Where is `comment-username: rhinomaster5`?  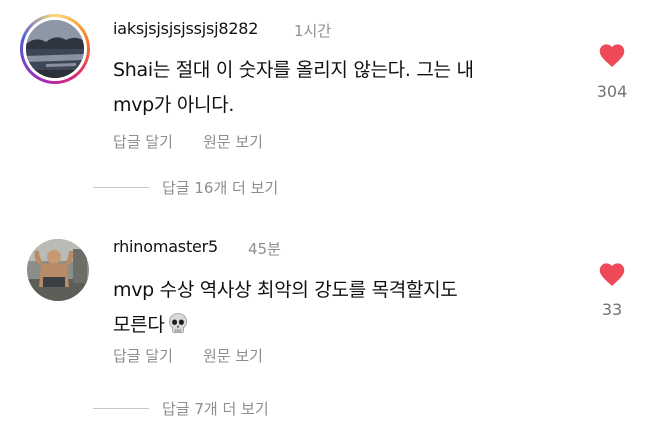 comment-username: rhinomaster5 is located at coordinates (165, 246).